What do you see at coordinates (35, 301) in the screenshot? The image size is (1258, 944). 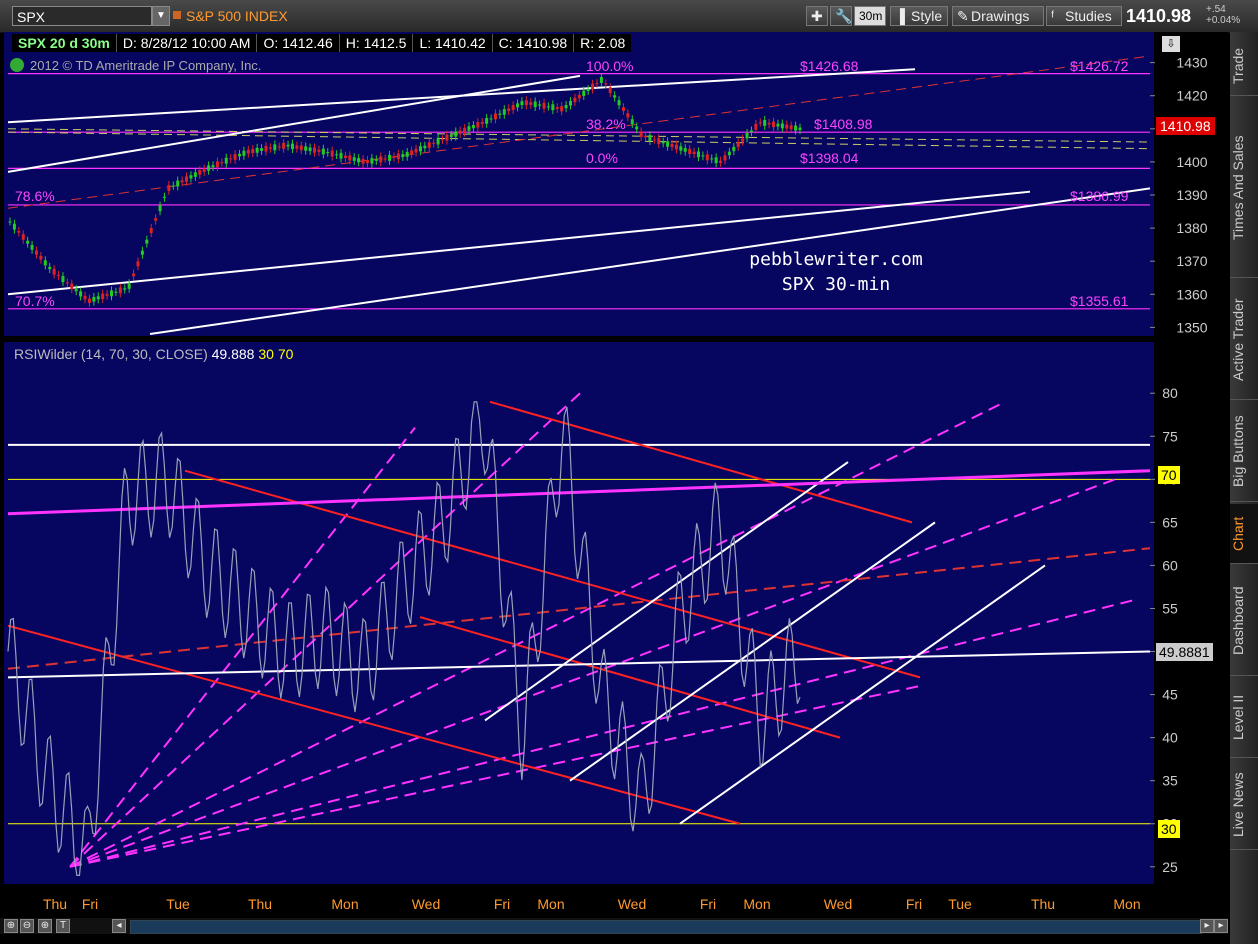 I see `fib-707: 70.7%` at bounding box center [35, 301].